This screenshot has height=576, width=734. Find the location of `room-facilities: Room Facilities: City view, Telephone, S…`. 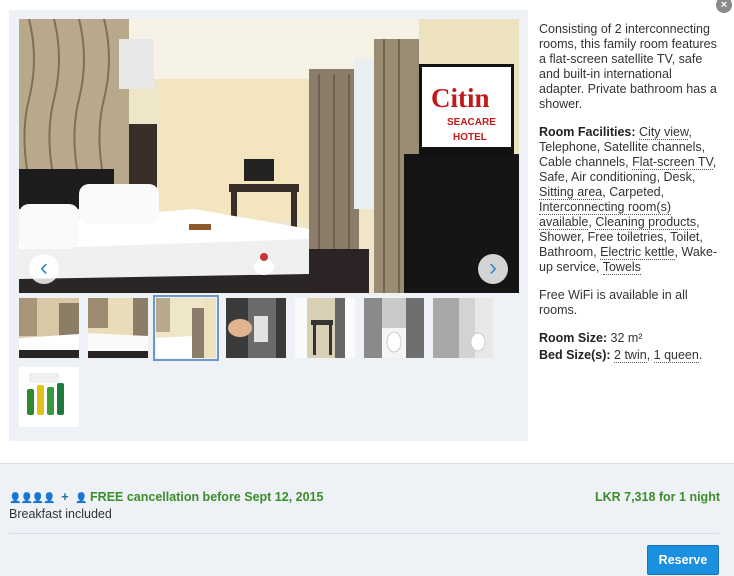

room-facilities: Room Facilities: City view, Telephone, S… is located at coordinates (629, 200).